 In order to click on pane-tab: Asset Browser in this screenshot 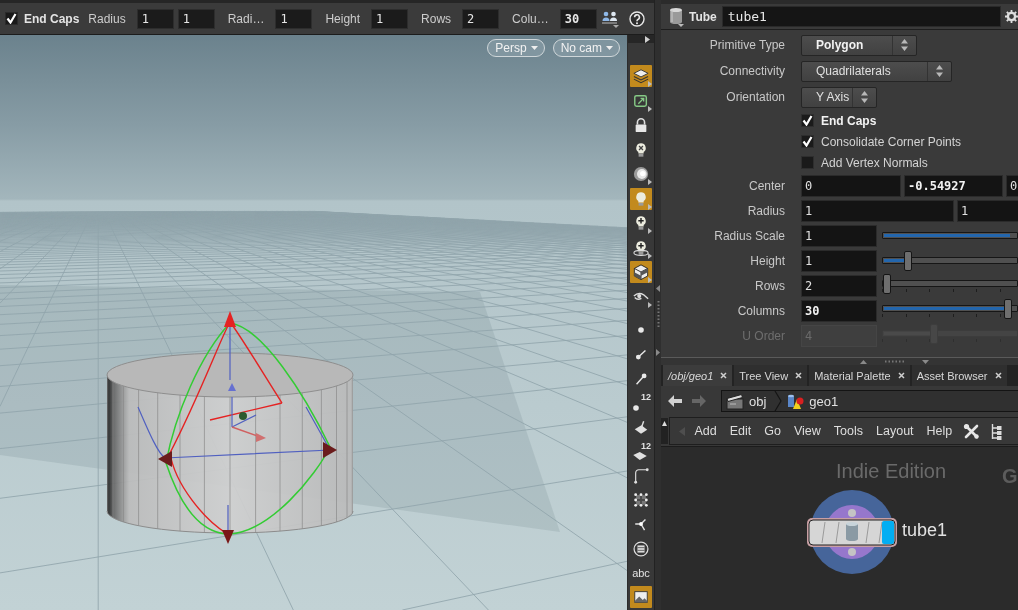, I will do `click(959, 375)`.